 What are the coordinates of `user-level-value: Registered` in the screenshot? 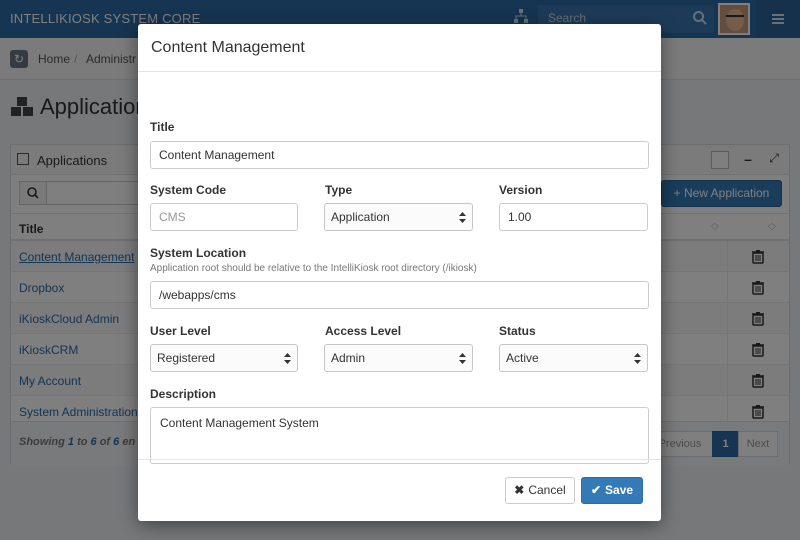 It's located at (186, 358).